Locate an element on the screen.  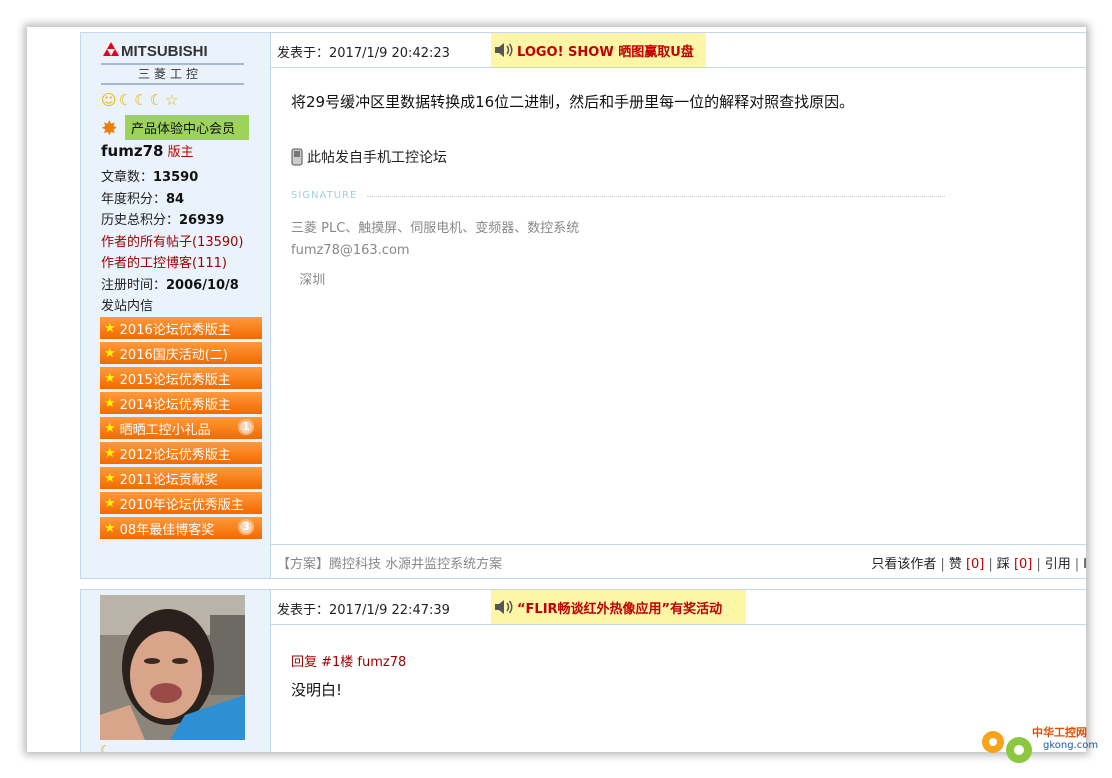
register-label: 注册时间： is located at coordinates (134, 285).